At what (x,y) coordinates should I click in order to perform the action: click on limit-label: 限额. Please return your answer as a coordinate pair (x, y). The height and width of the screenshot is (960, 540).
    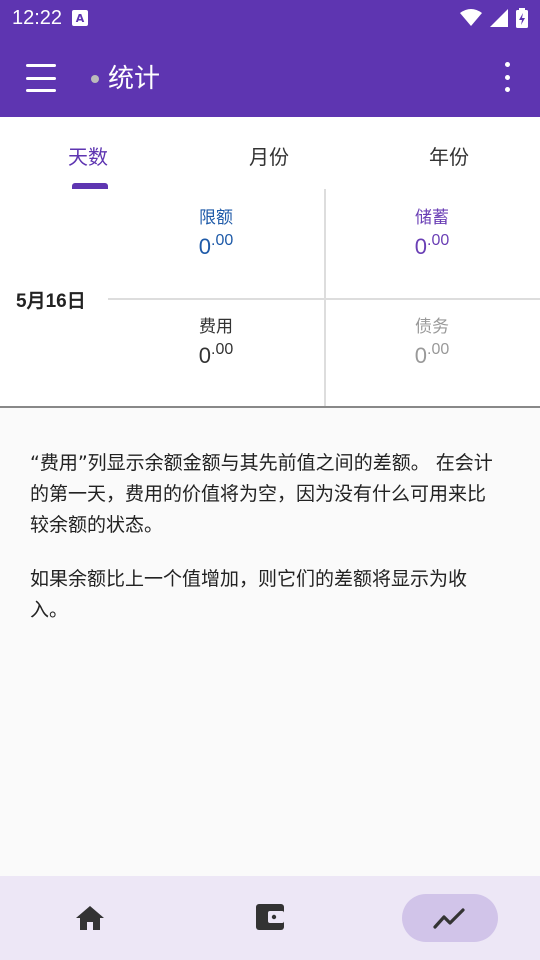
    Looking at the image, I should click on (216, 218).